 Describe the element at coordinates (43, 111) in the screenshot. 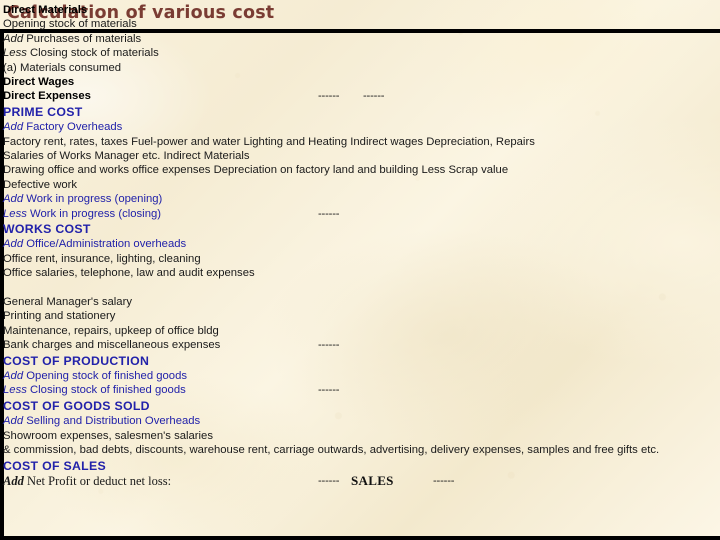

I see `section-heading-prime-cost: PRIME COST` at that location.